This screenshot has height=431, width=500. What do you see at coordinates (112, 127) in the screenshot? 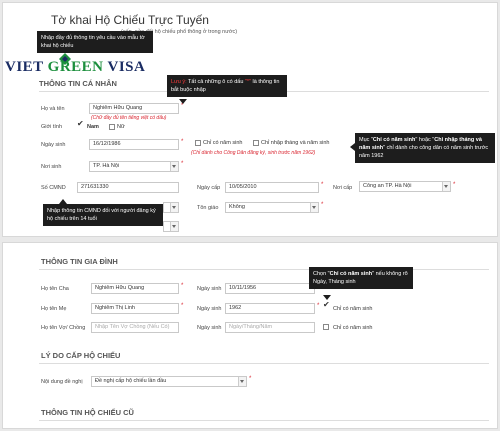
I see `gender-female-radio` at bounding box center [112, 127].